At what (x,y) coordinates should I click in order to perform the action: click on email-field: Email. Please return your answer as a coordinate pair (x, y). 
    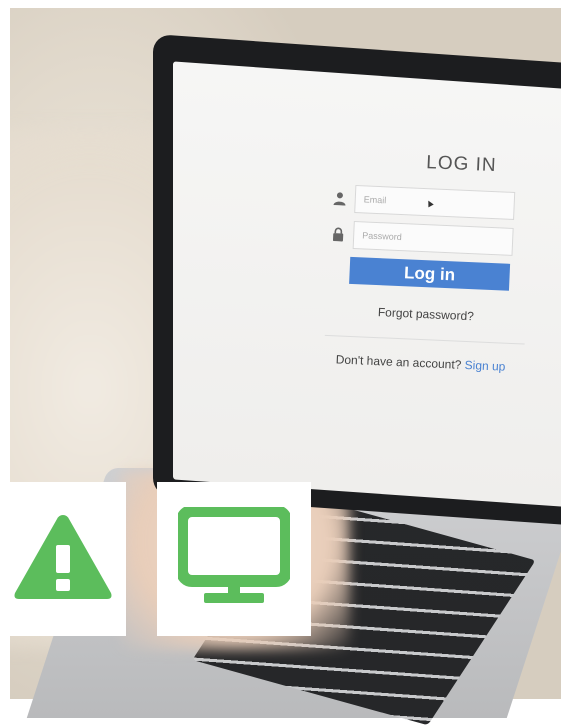
    Looking at the image, I should click on (435, 202).